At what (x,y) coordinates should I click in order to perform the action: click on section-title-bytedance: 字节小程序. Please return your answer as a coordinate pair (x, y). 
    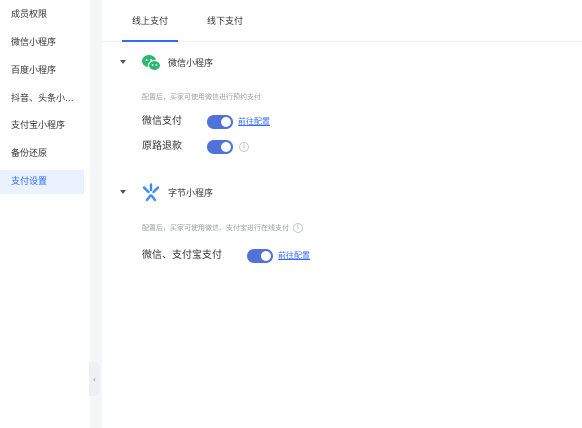
    Looking at the image, I should click on (191, 194).